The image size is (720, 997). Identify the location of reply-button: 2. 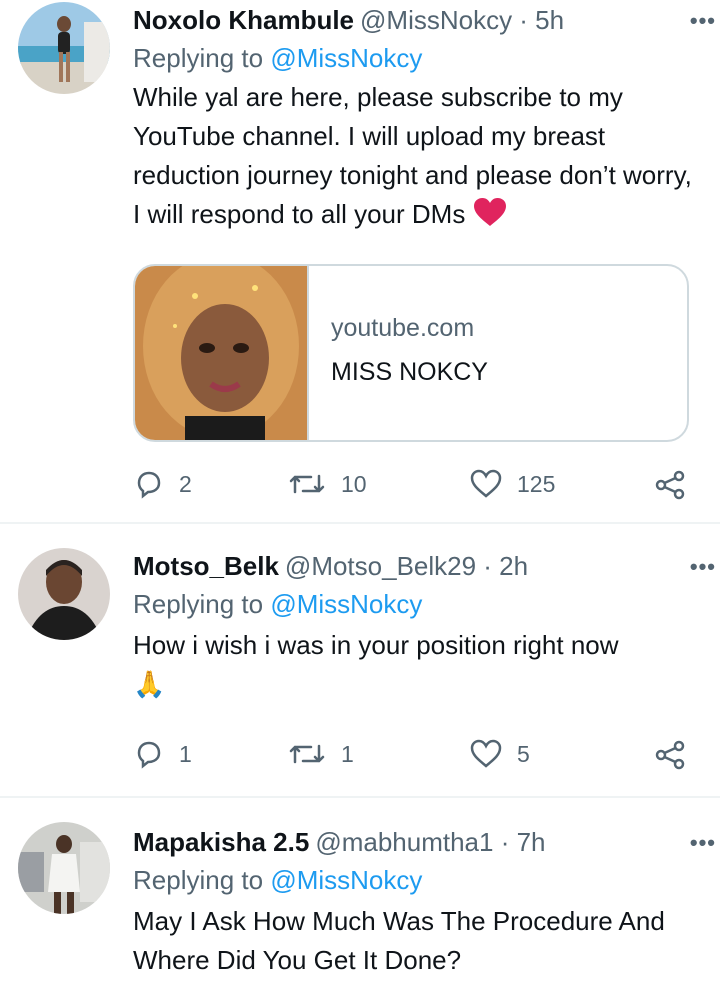
(162, 484).